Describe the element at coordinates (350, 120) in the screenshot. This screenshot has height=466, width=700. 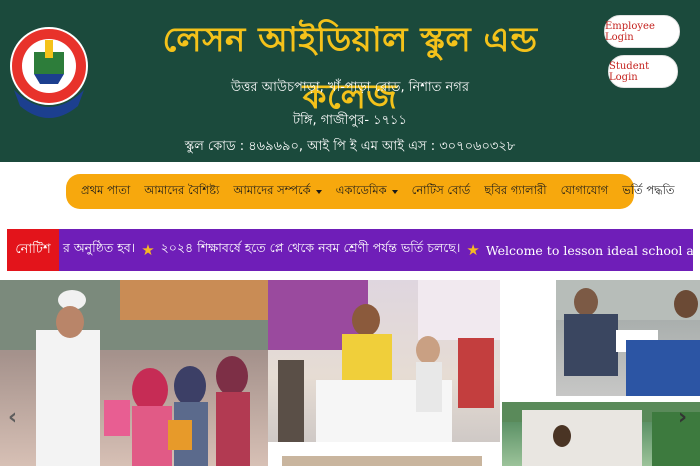
I see `school-city: টঙ্গি, গাজীপুর- ১৭১১` at that location.